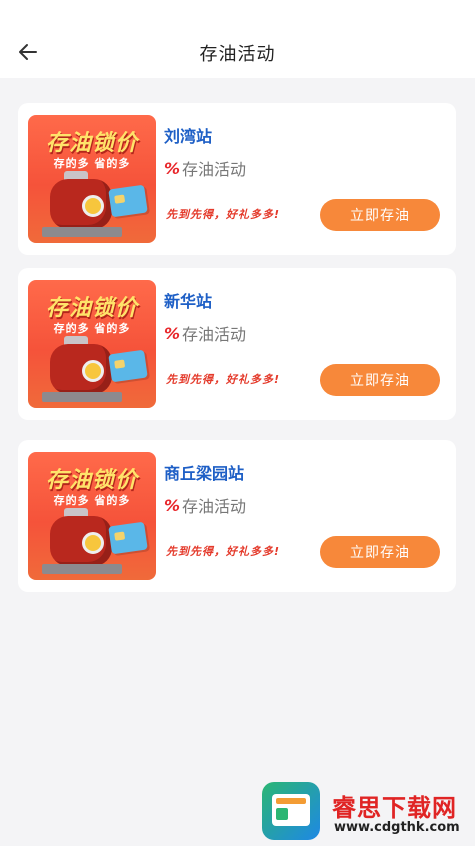  What do you see at coordinates (188, 301) in the screenshot?
I see `station-name: 新华站` at bounding box center [188, 301].